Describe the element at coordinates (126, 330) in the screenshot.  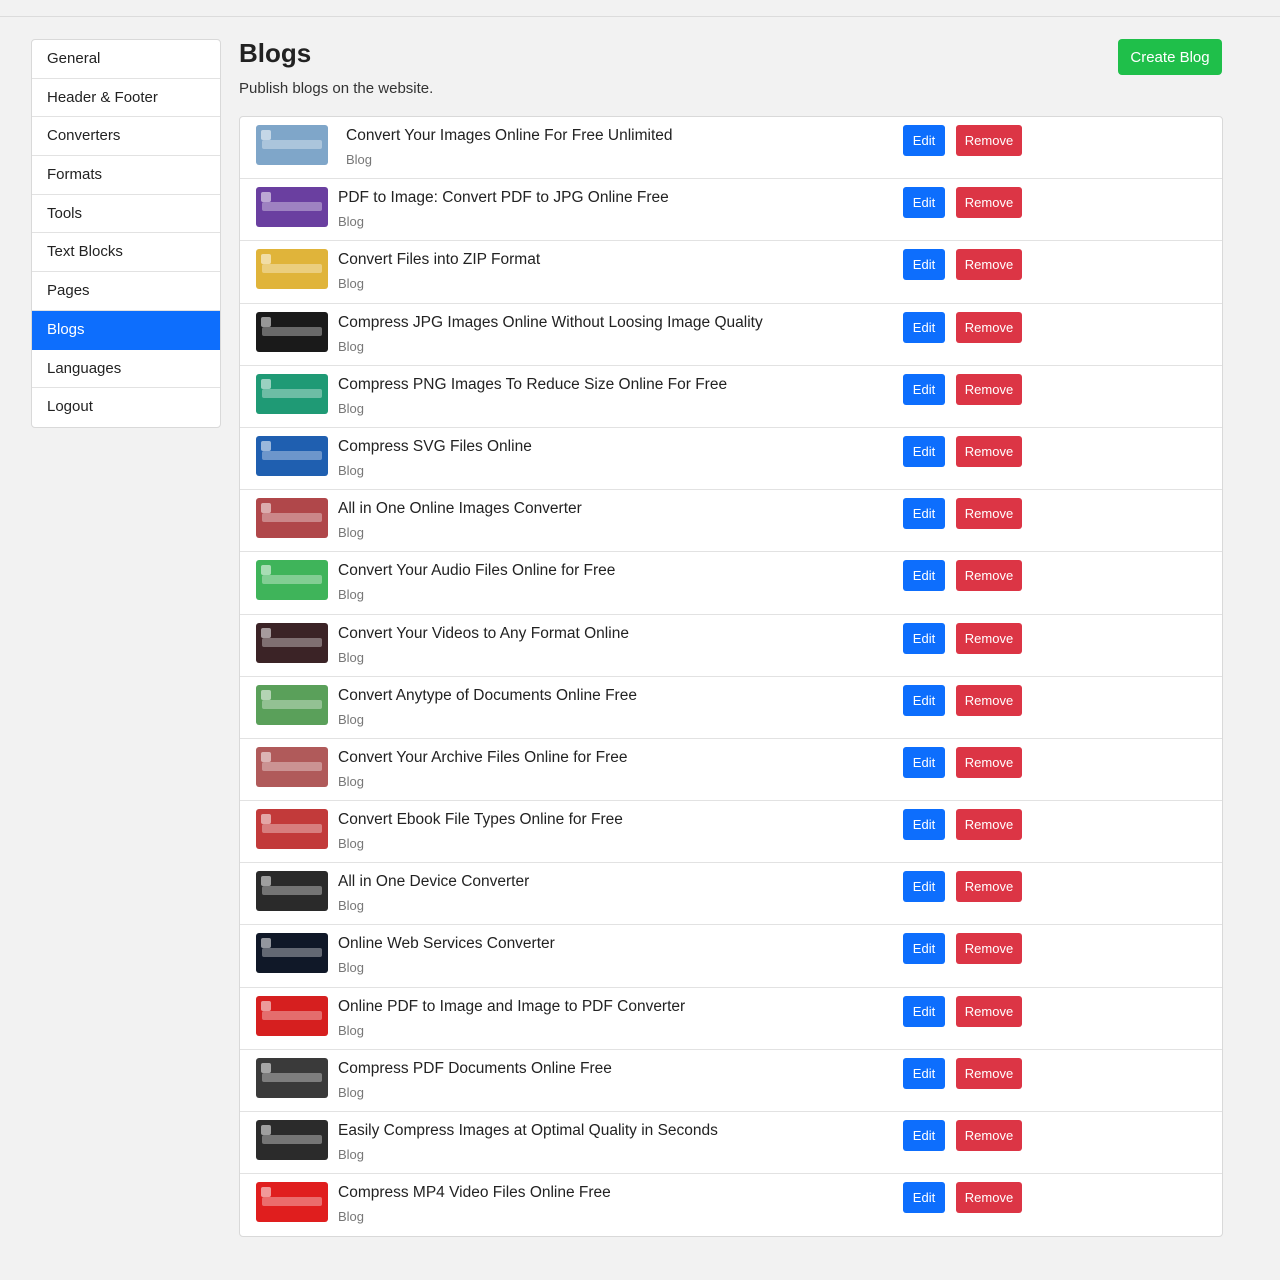
I see `sidebar-item-blogs: Blogs` at that location.